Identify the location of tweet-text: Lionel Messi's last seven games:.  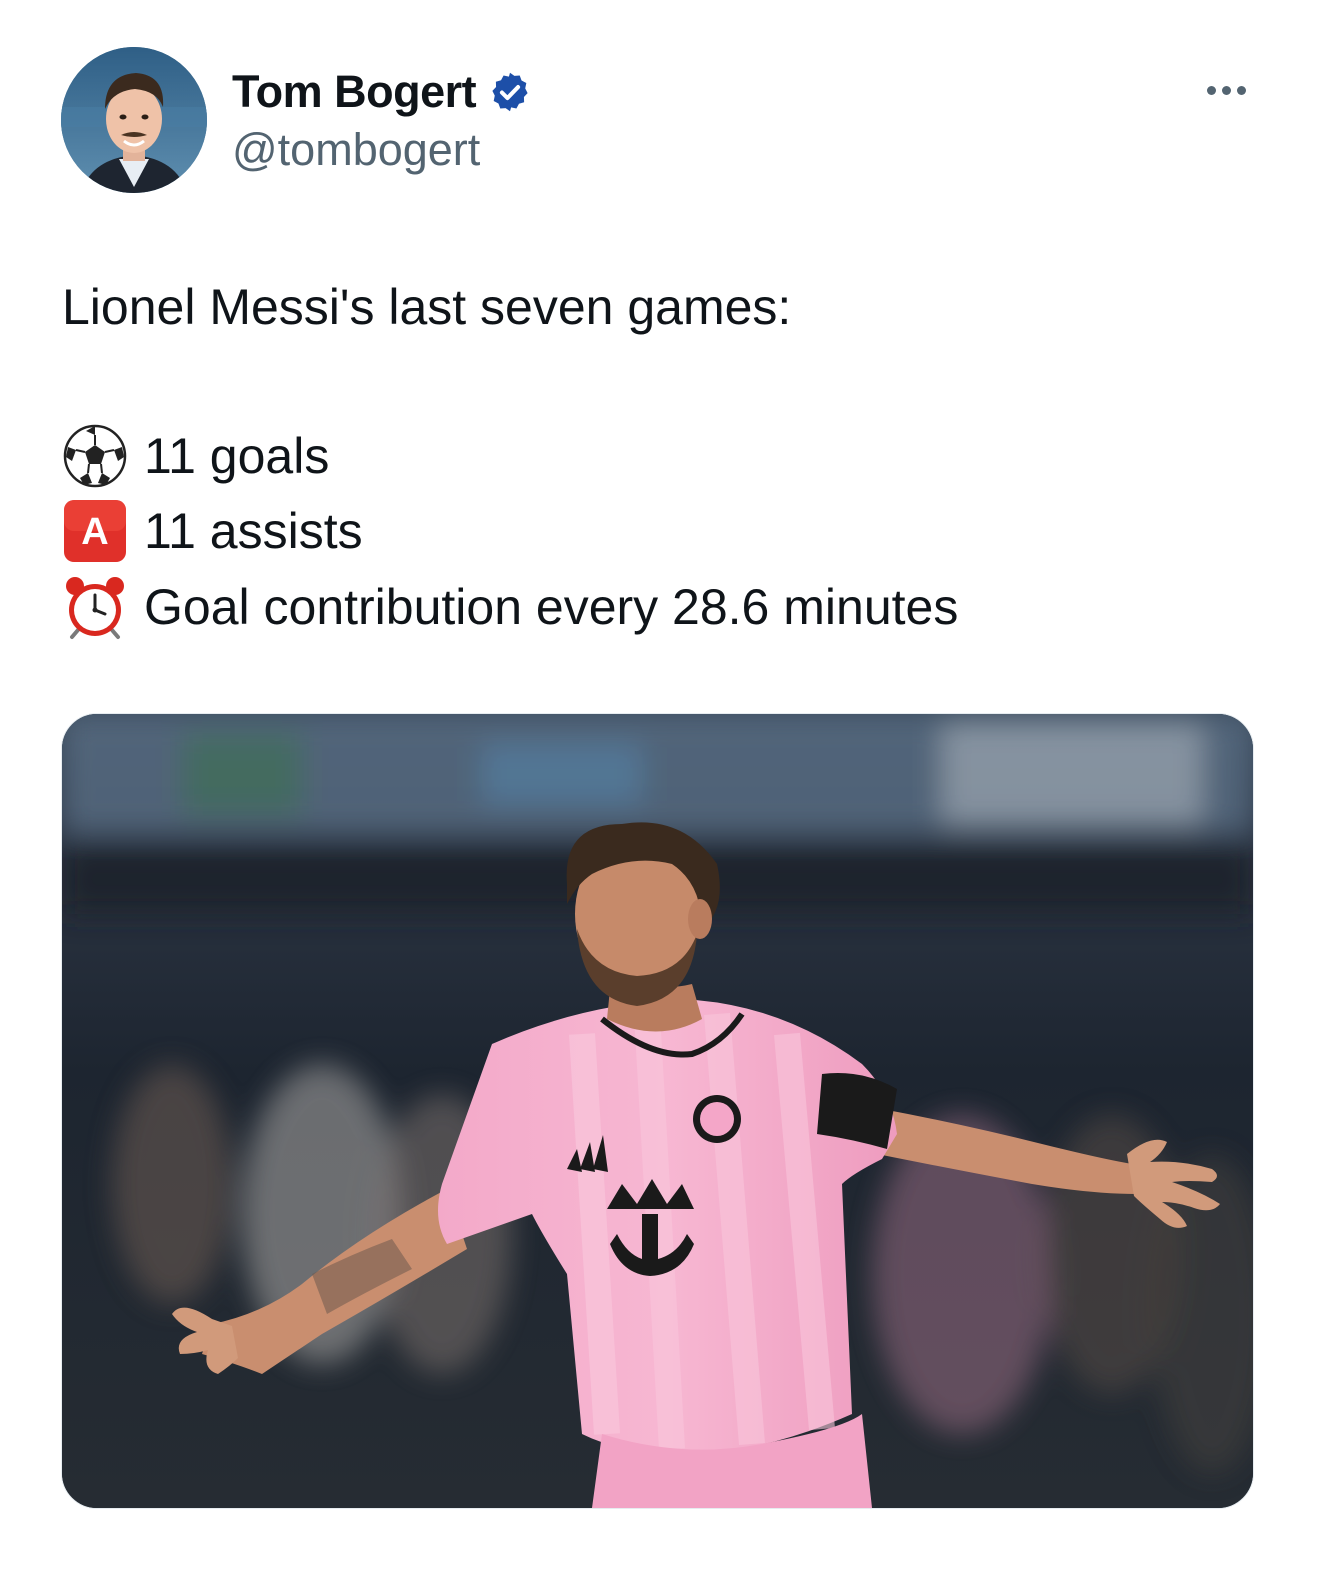
(427, 307).